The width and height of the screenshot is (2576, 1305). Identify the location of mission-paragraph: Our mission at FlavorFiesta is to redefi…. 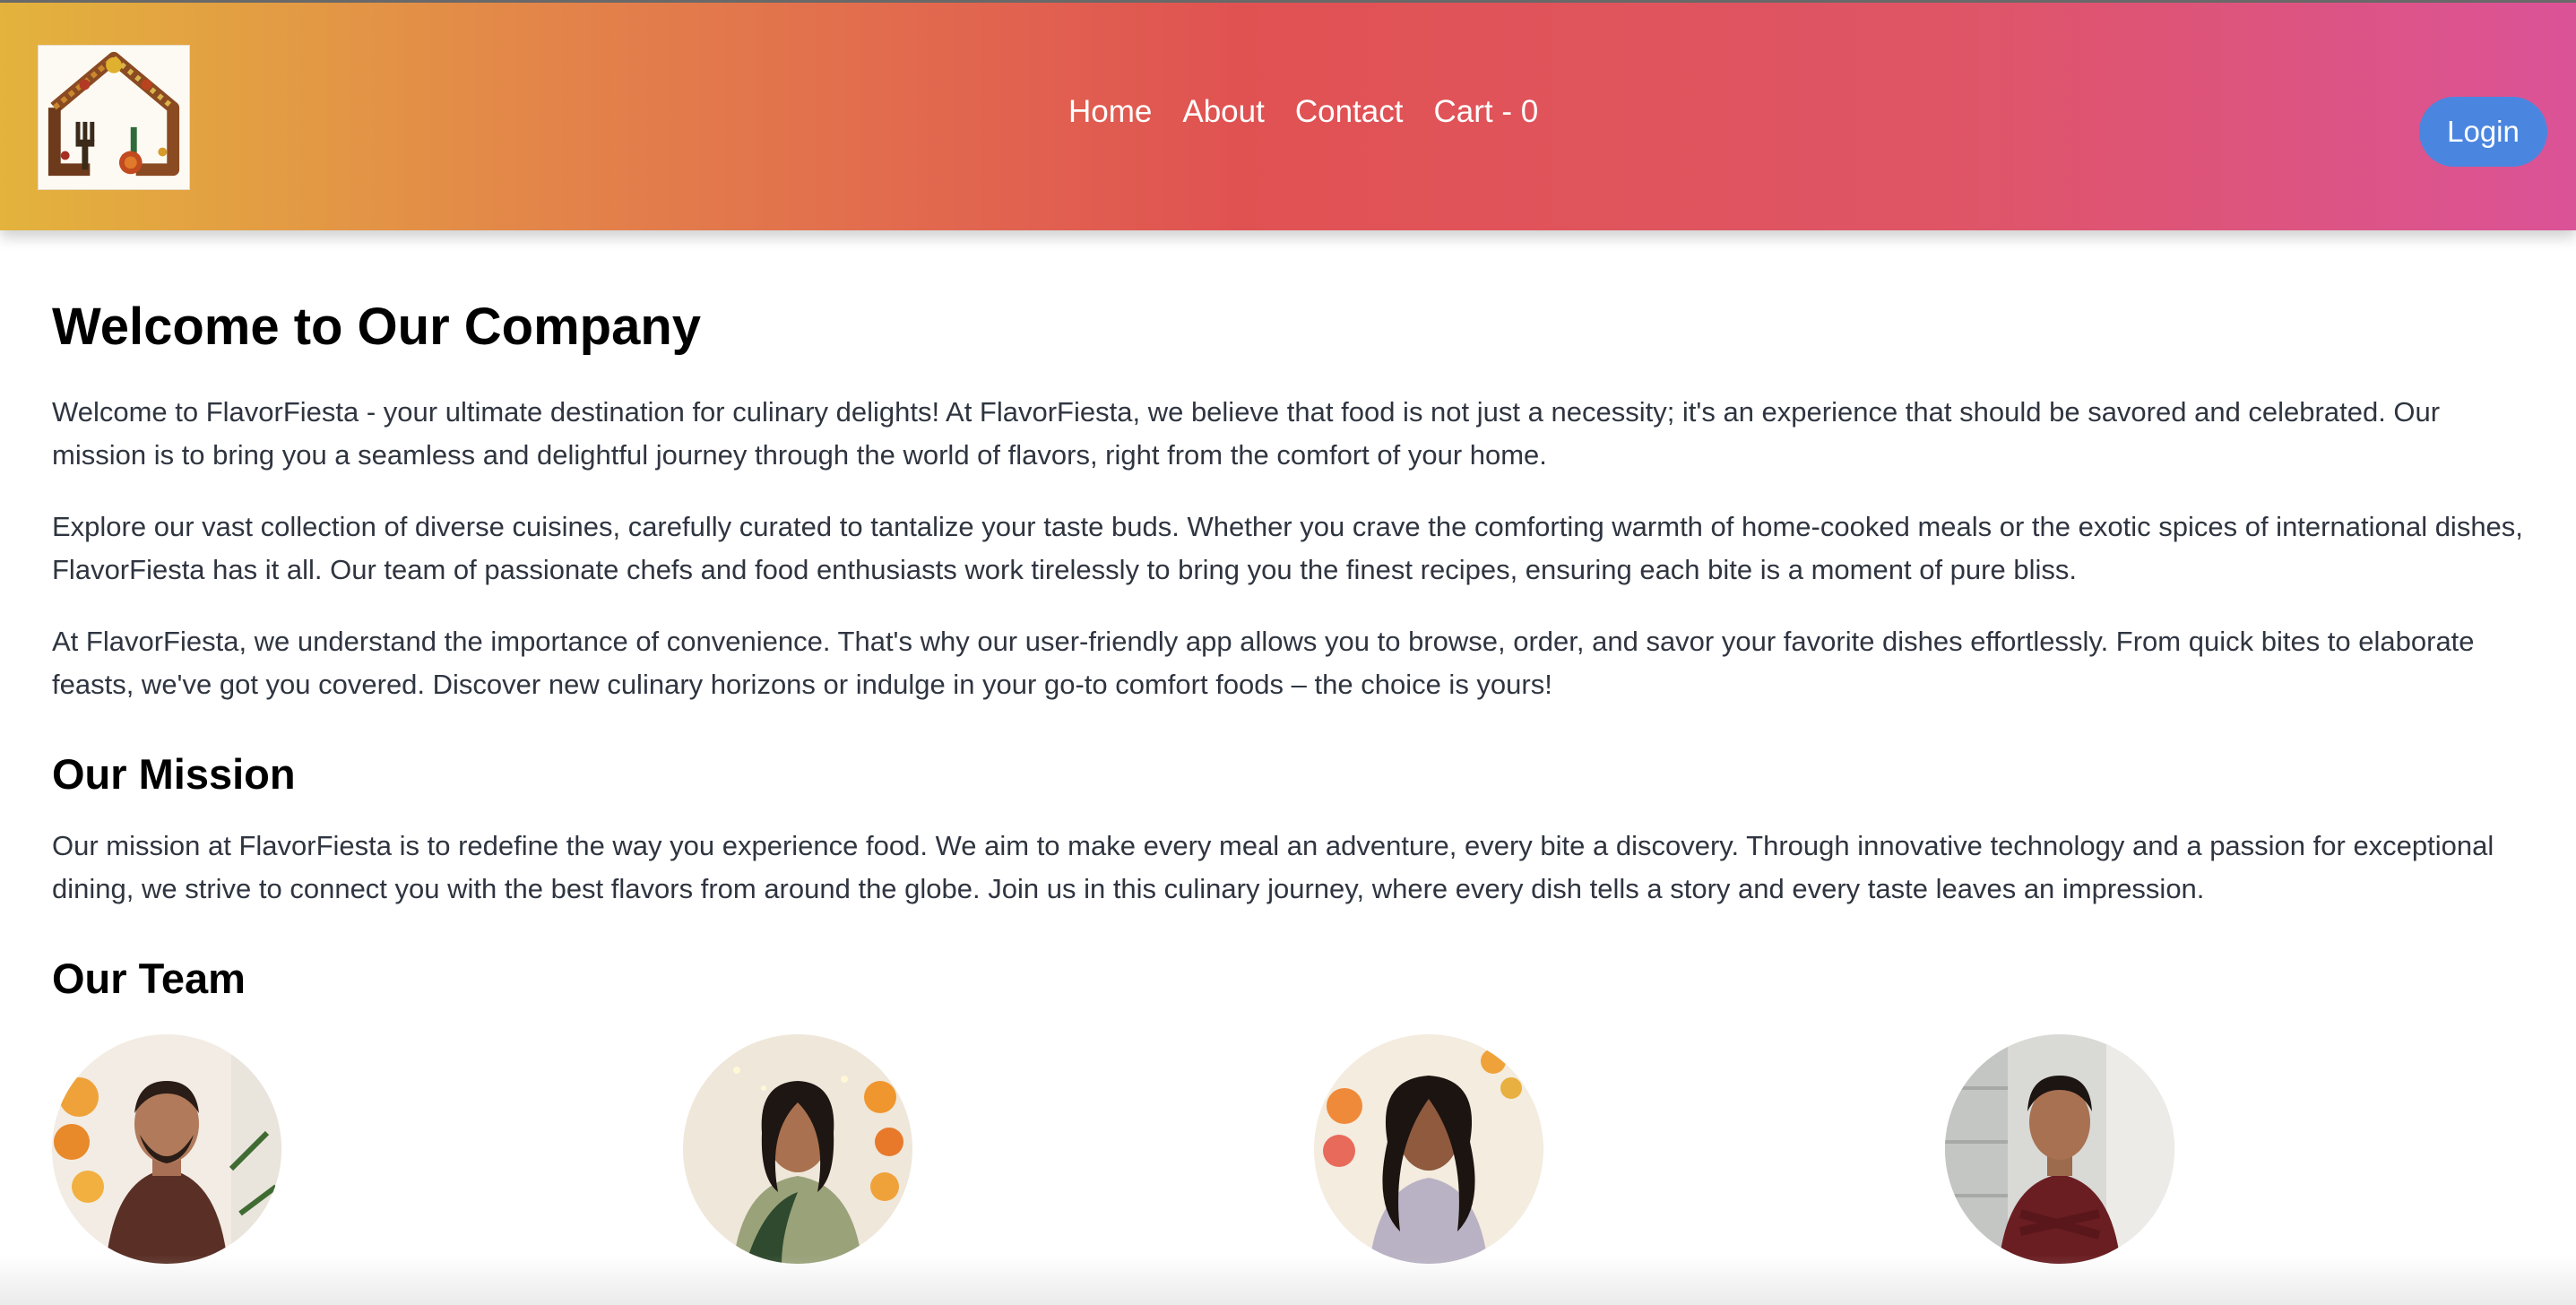
(1273, 866).